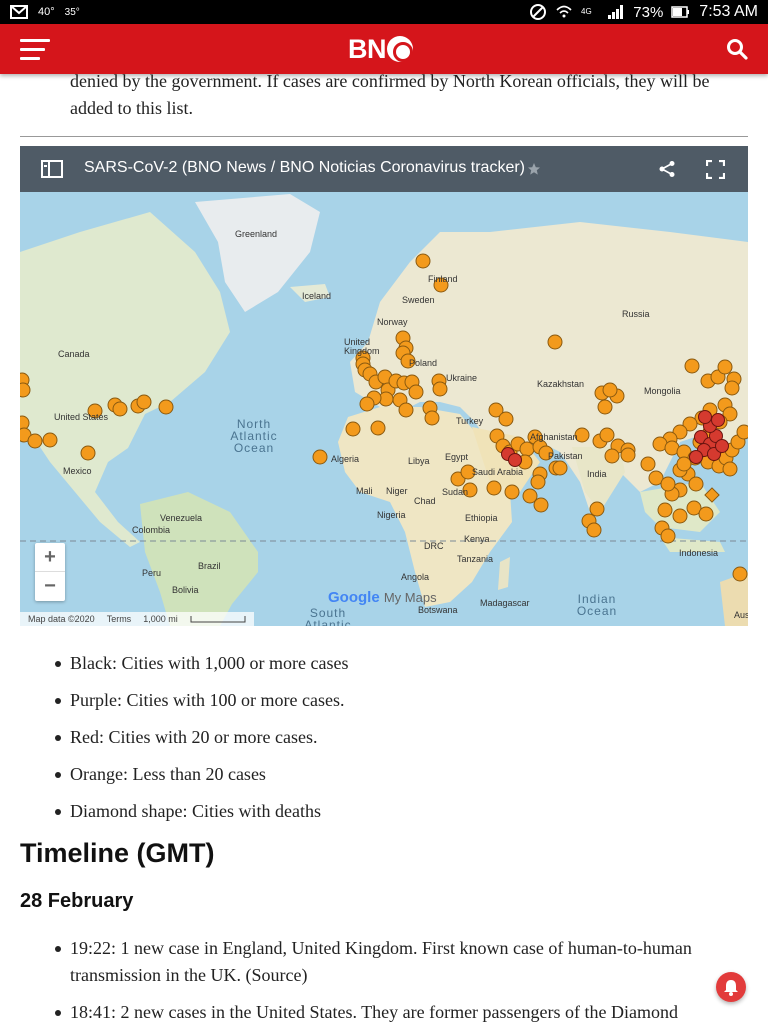 The image size is (768, 1024). What do you see at coordinates (477, 539) in the screenshot?
I see `label-kenya: Kenya` at bounding box center [477, 539].